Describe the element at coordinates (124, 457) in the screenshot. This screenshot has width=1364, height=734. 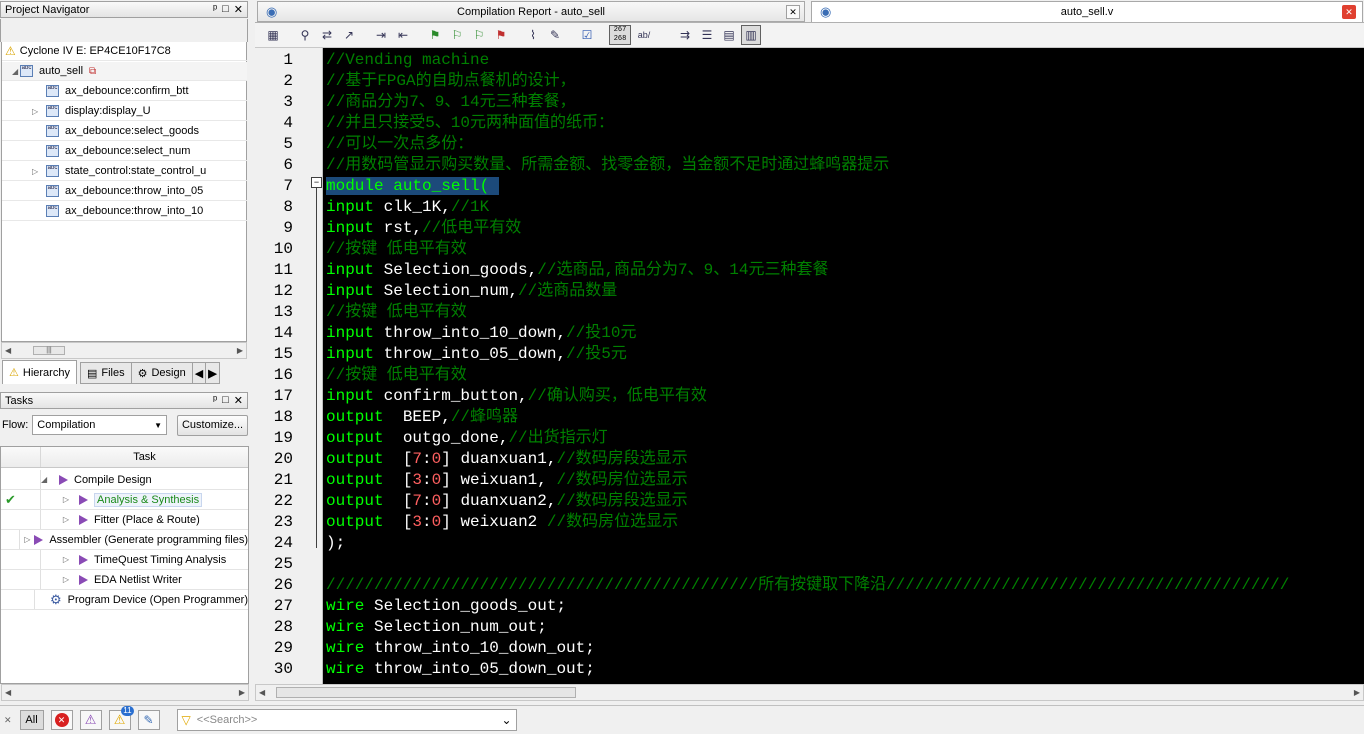
I see `task-column-header: Task` at that location.